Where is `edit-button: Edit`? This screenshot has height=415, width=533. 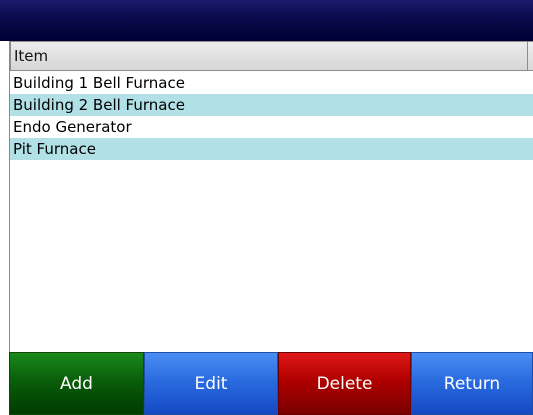 edit-button: Edit is located at coordinates (211, 383).